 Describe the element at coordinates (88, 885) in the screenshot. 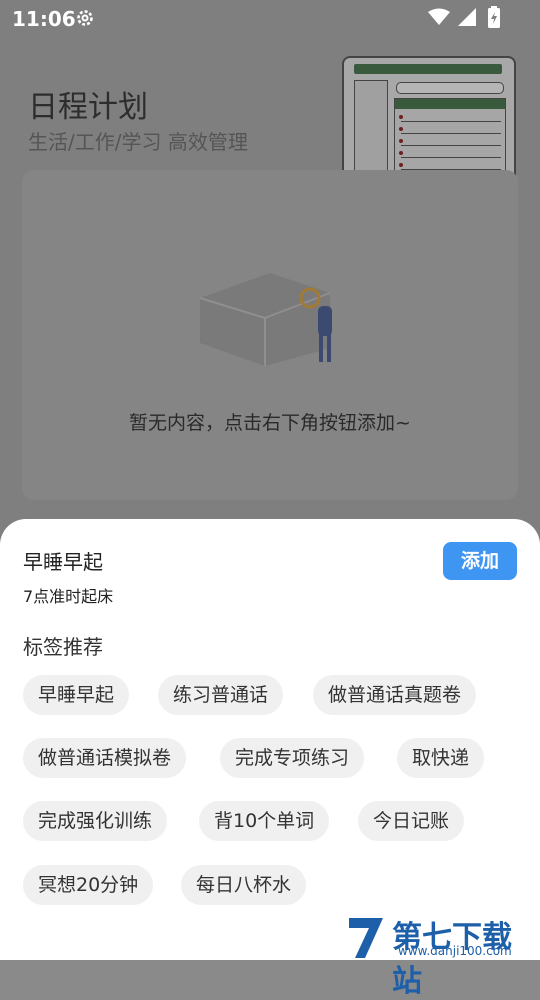

I see `tag-chip: 冥想20分钟` at that location.